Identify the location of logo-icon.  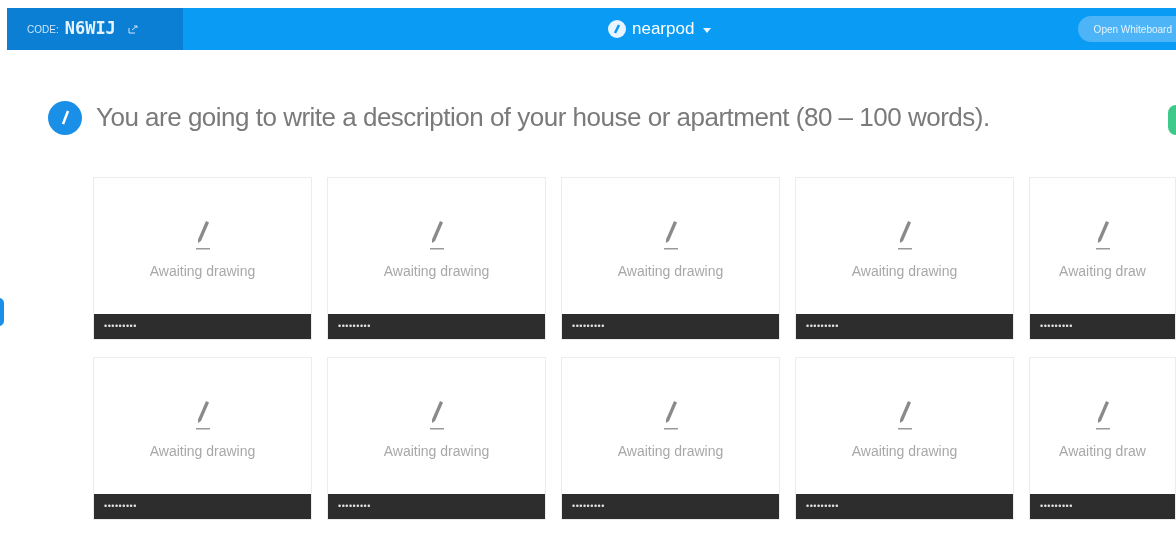
(617, 29).